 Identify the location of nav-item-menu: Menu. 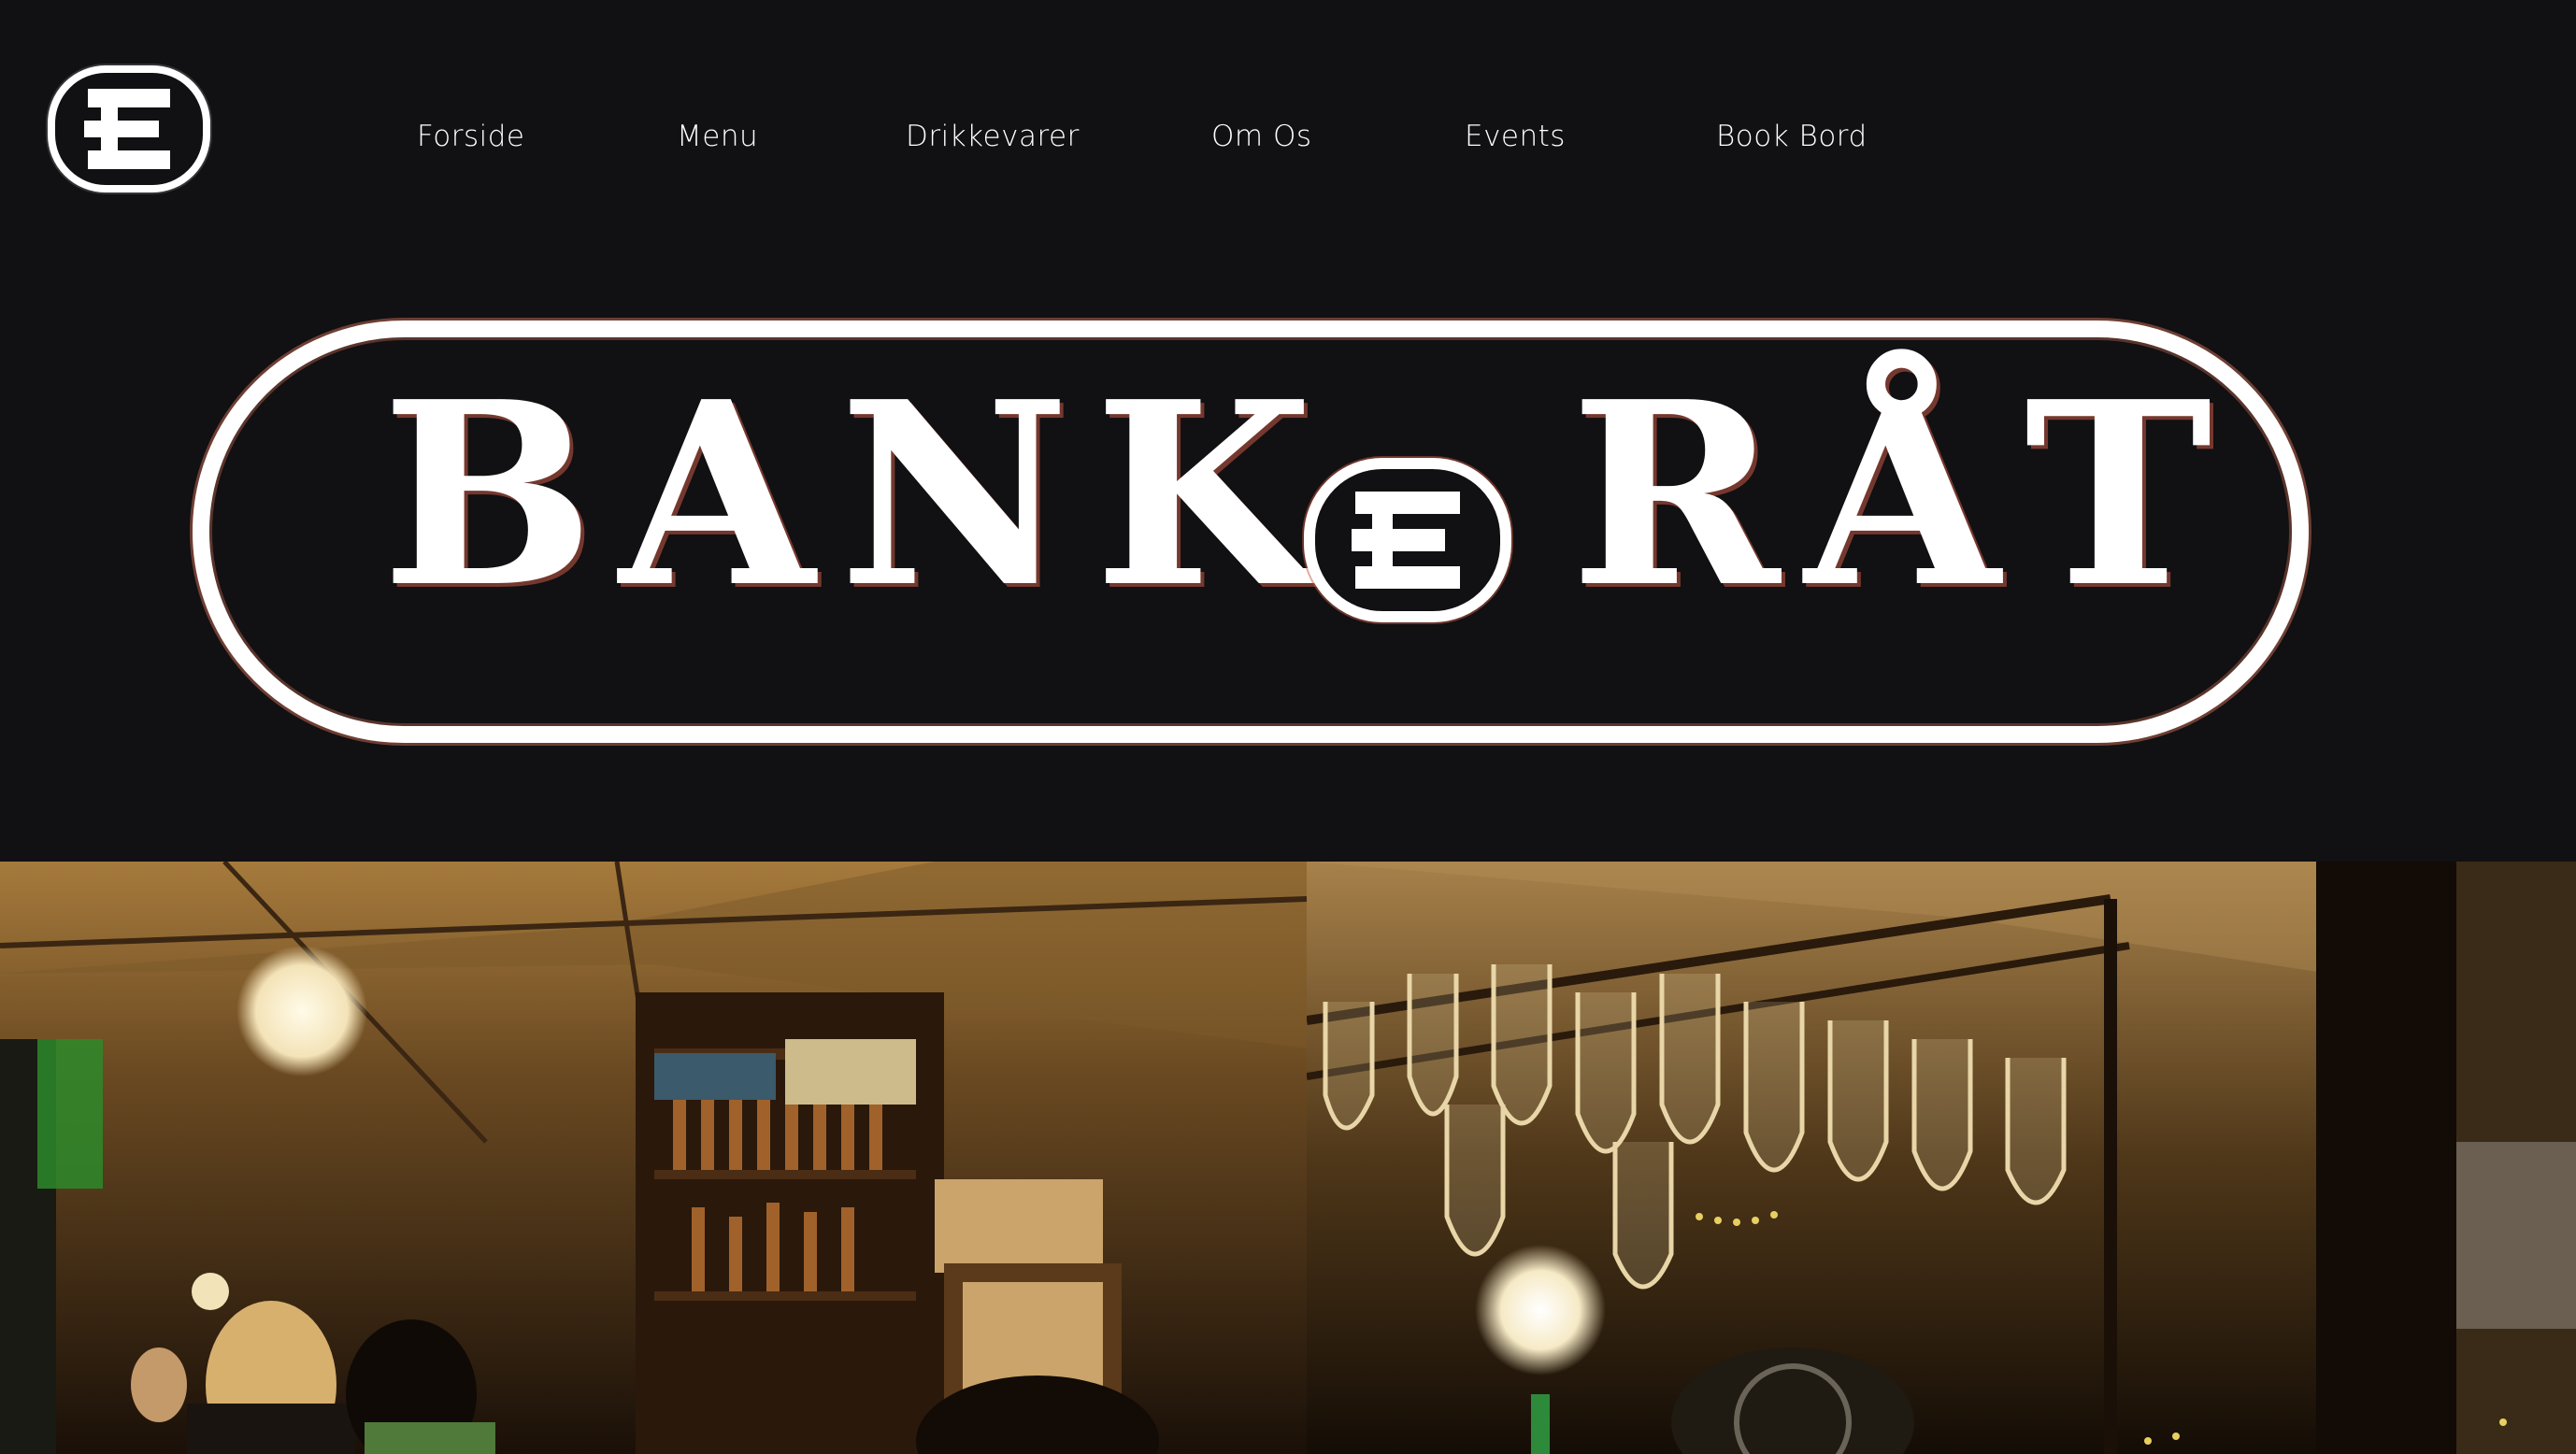
(717, 136).